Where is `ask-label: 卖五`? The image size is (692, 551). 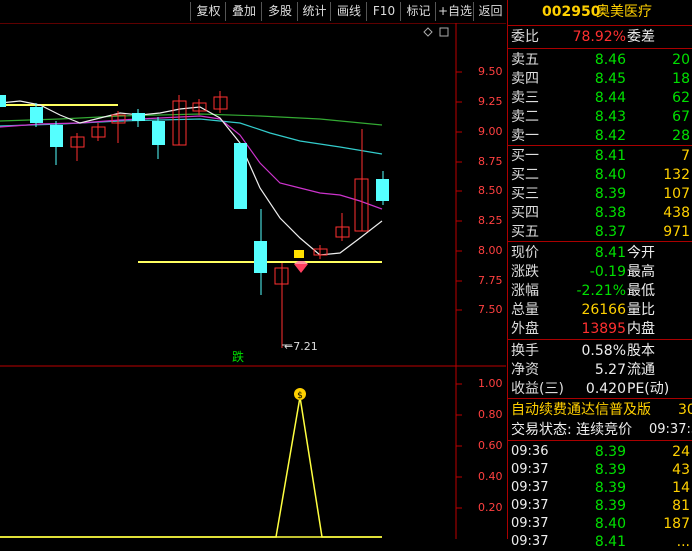 ask-label: 卖五 is located at coordinates (525, 60).